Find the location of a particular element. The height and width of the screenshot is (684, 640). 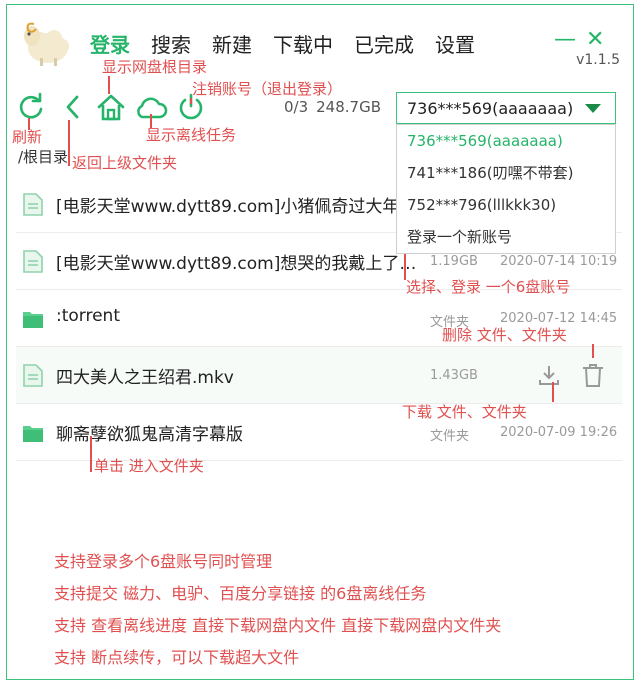

annotation-refresh: 刷新 is located at coordinates (27, 137).